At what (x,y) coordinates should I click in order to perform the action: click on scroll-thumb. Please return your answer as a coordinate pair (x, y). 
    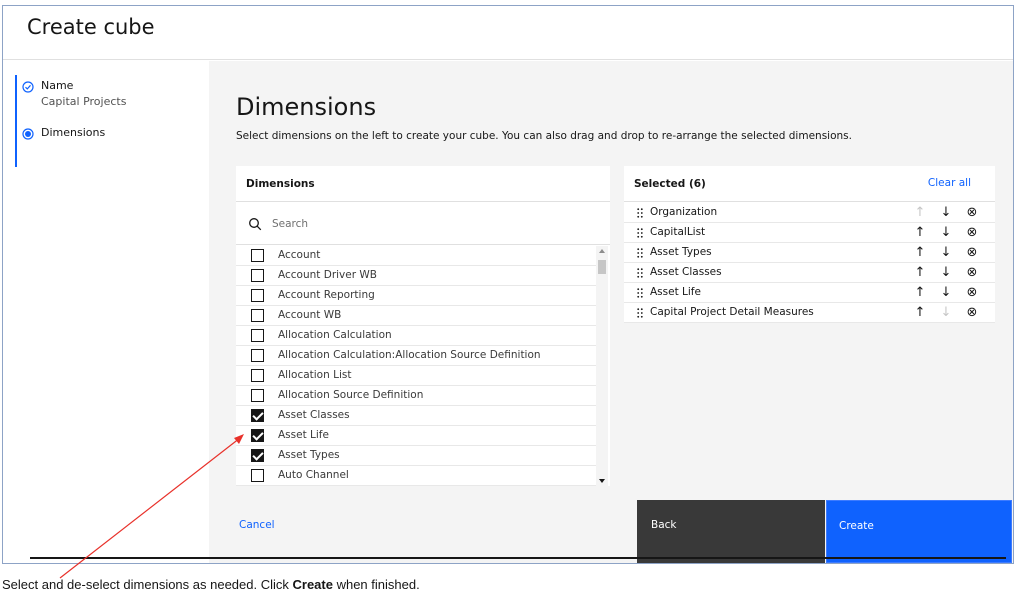
    Looking at the image, I should click on (602, 267).